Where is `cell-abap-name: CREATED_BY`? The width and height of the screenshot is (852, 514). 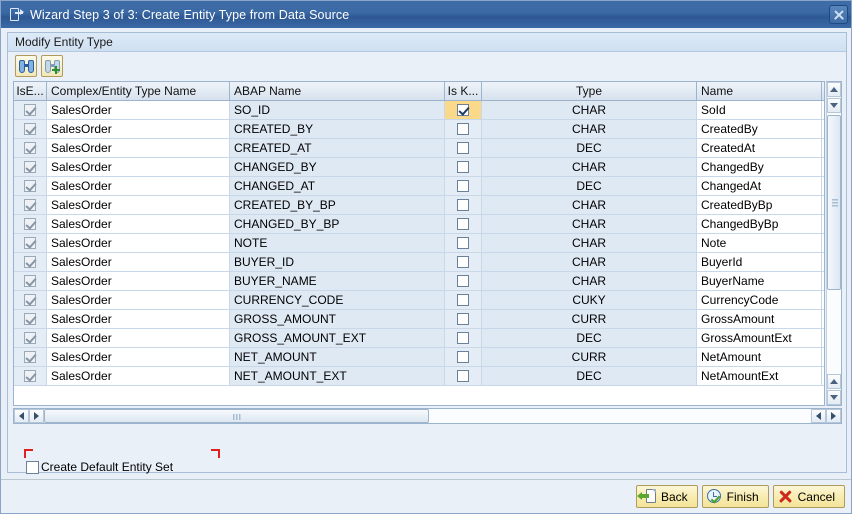 cell-abap-name: CREATED_BY is located at coordinates (337, 129).